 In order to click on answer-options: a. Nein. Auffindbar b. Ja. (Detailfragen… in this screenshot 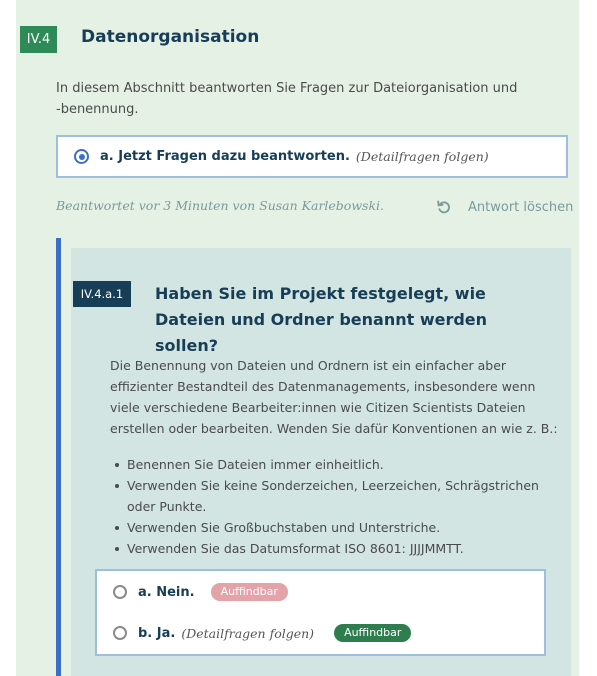, I will do `click(320, 612)`.